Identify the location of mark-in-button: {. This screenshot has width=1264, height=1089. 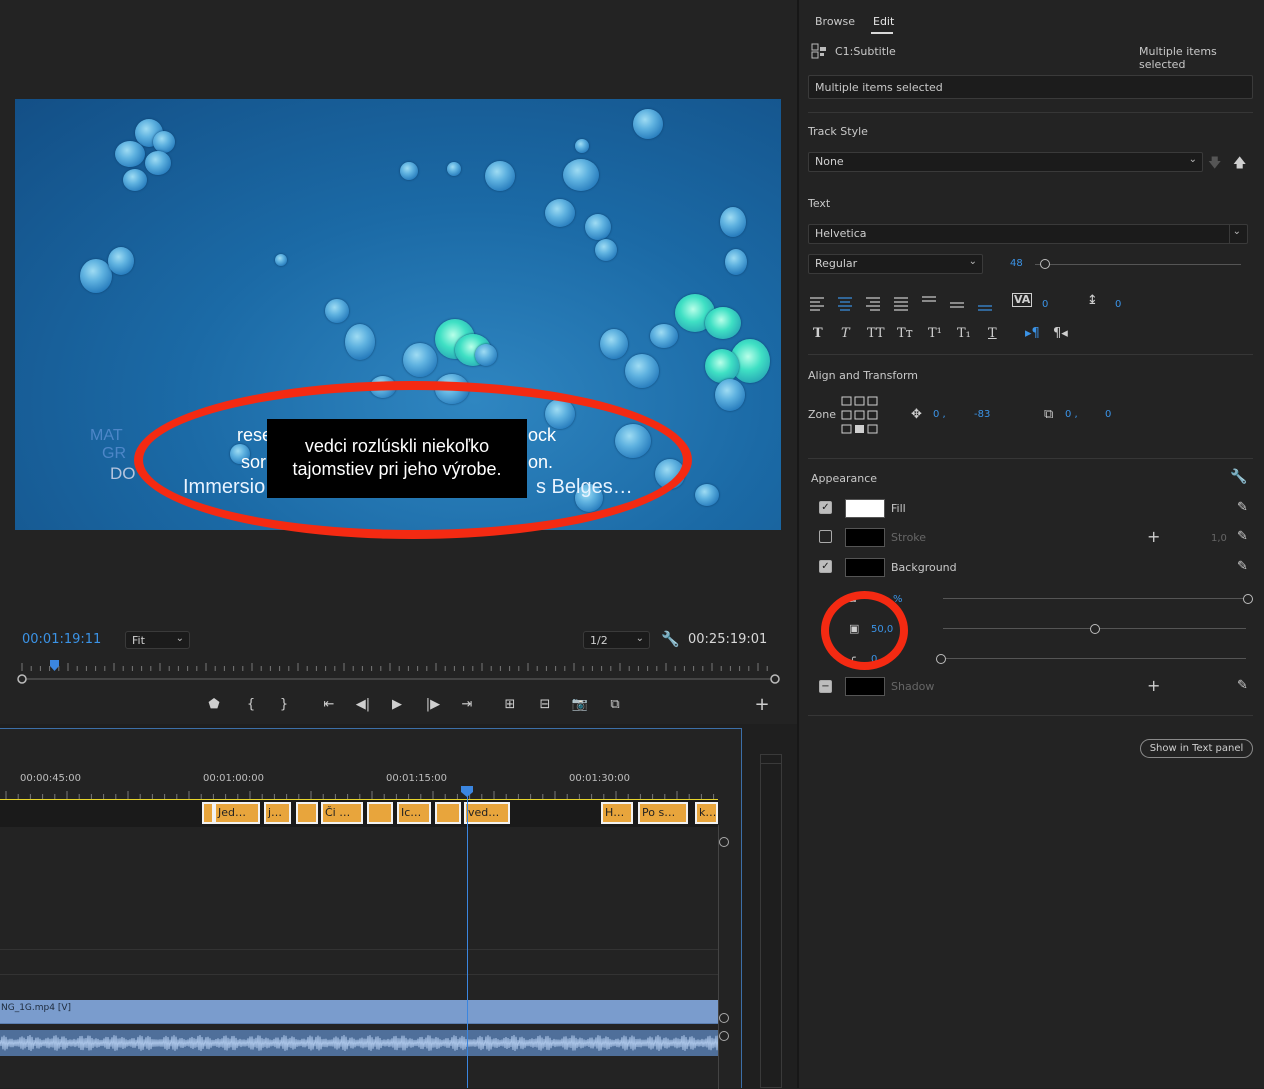
(251, 704).